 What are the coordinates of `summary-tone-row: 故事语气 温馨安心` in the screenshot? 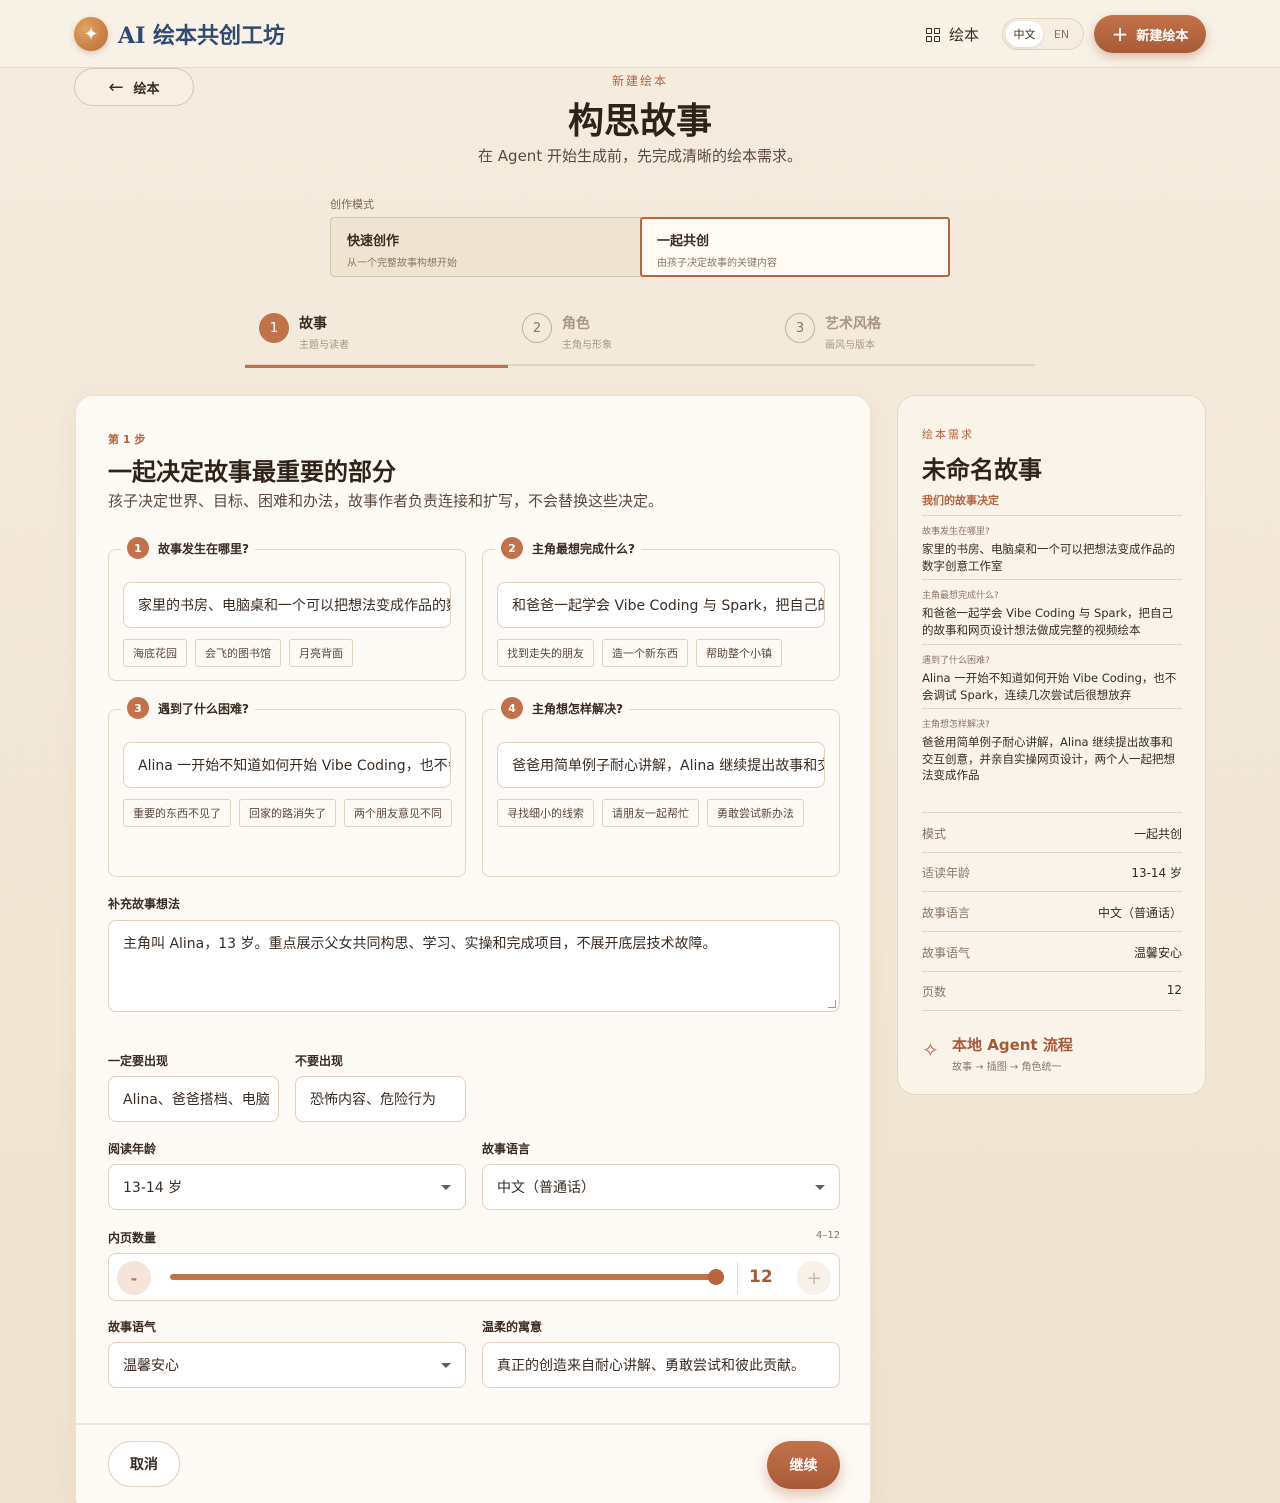 It's located at (1052, 952).